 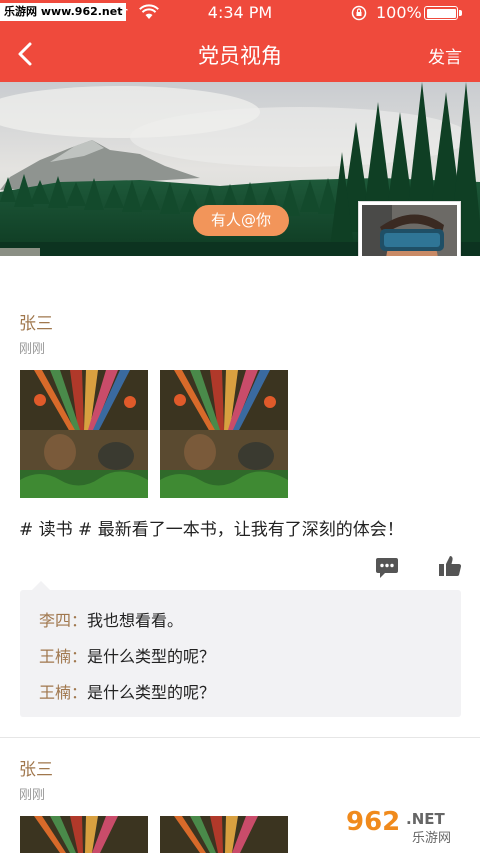 I want to click on post-button: 发言, so click(x=445, y=55).